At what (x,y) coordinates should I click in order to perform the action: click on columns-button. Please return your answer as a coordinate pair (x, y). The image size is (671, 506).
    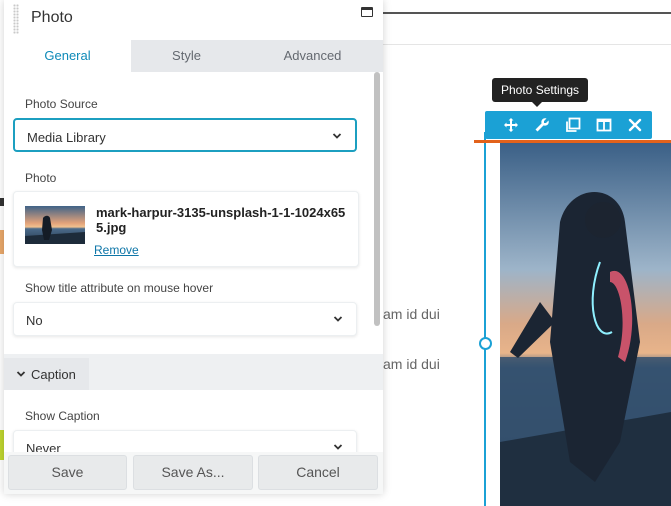
    Looking at the image, I should click on (603, 125).